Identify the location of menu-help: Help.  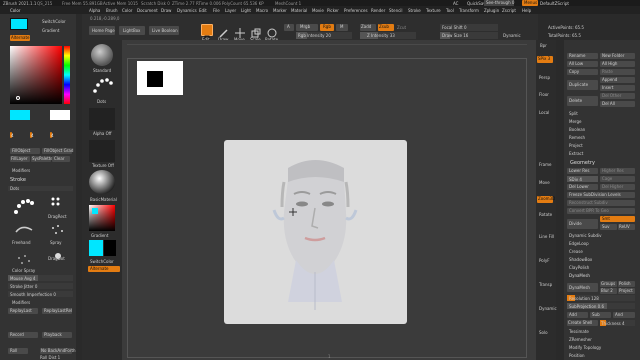
(526, 10).